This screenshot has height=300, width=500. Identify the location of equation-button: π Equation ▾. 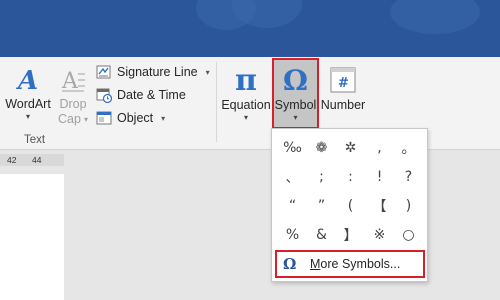
(246, 92).